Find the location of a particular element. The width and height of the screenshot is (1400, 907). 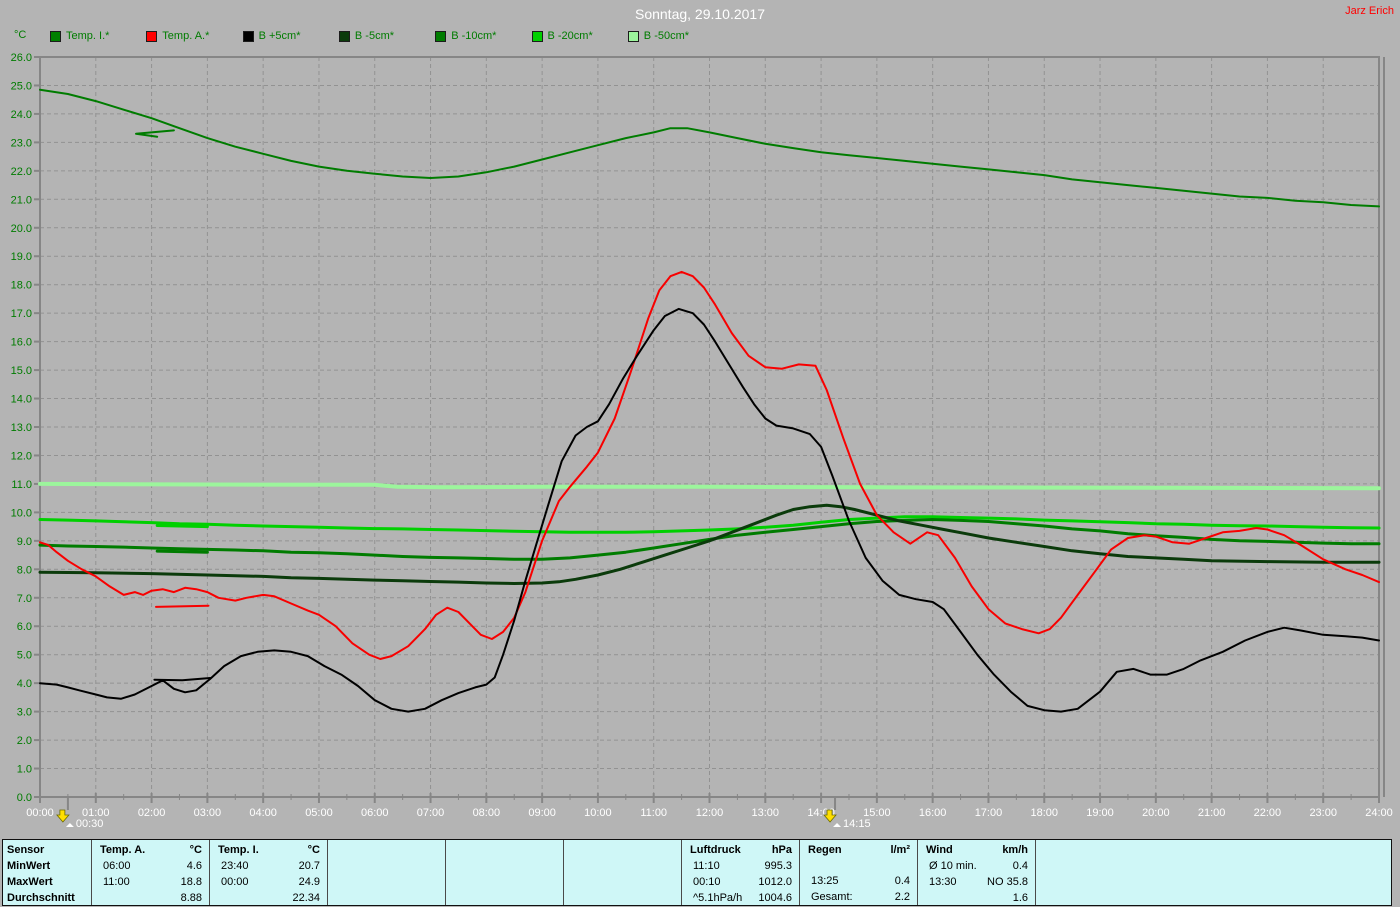

legend-item-label: B -5cm* is located at coordinates (374, 36).